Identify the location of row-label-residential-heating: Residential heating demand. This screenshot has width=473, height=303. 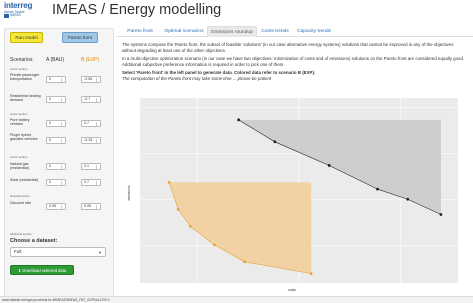
(25, 98).